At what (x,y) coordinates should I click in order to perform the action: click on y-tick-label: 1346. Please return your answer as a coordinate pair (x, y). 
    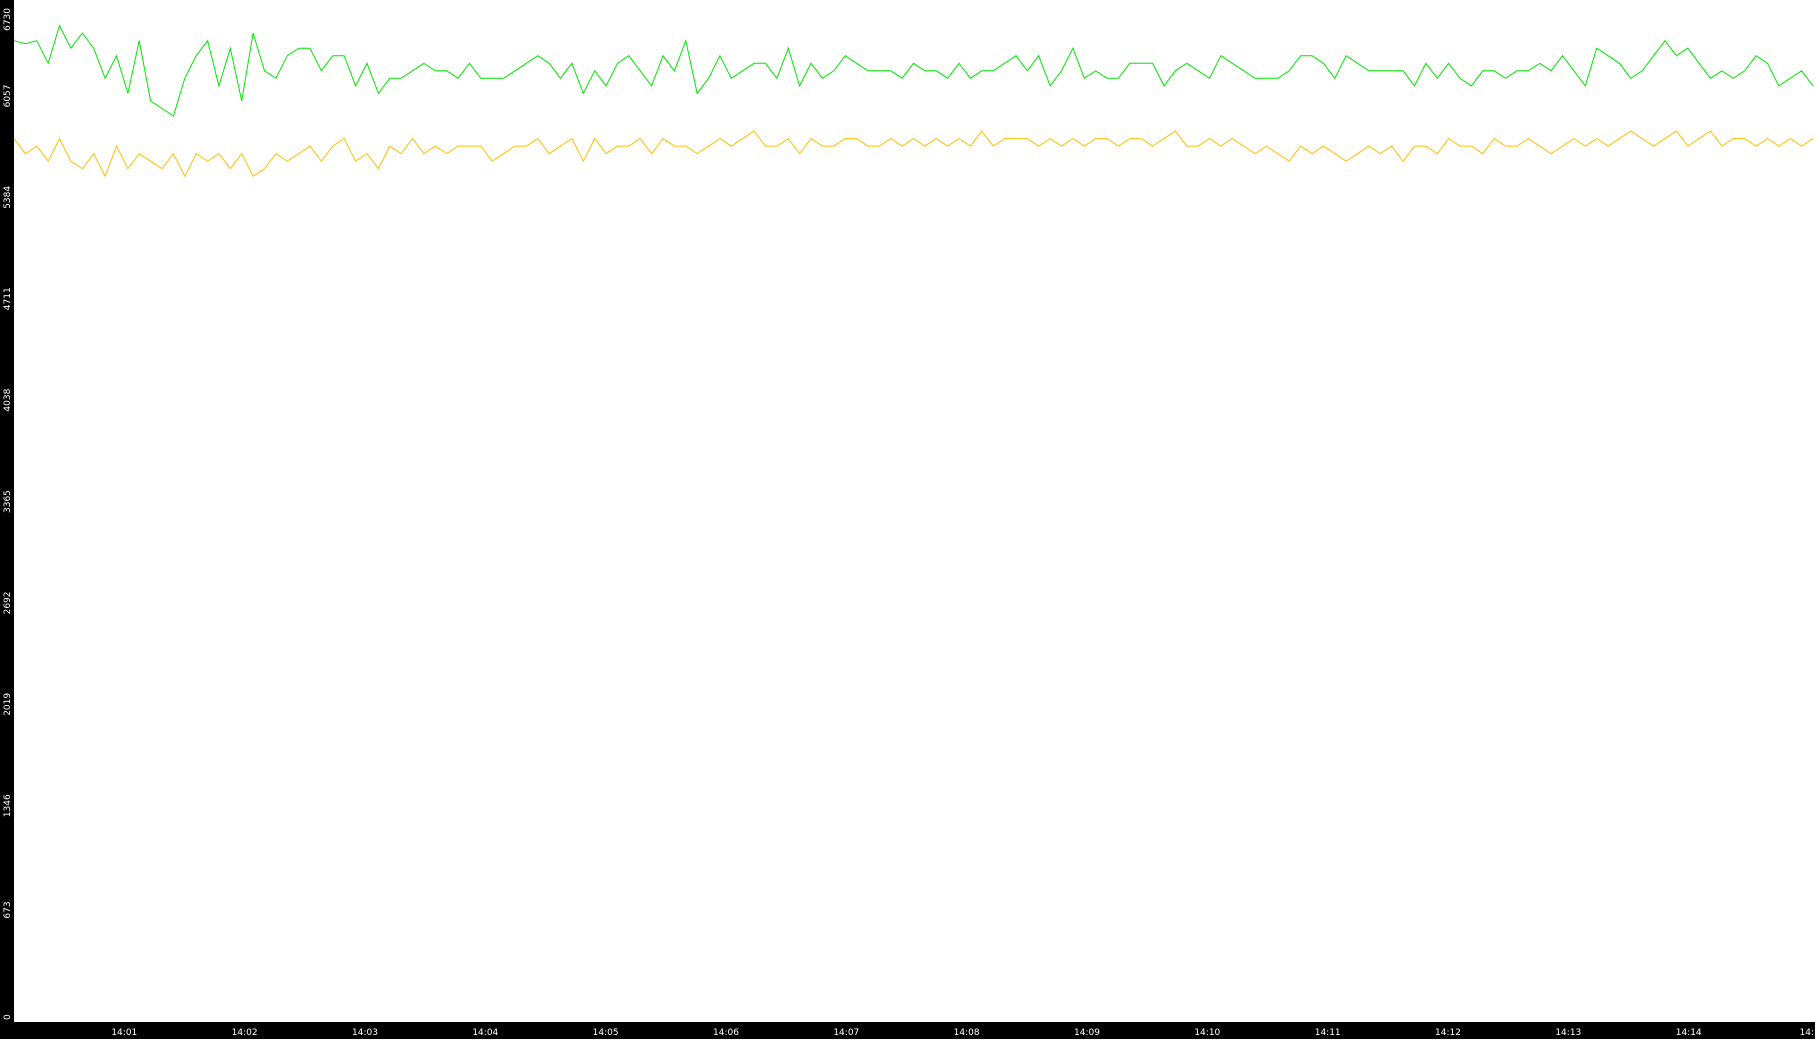
    Looking at the image, I should click on (8, 805).